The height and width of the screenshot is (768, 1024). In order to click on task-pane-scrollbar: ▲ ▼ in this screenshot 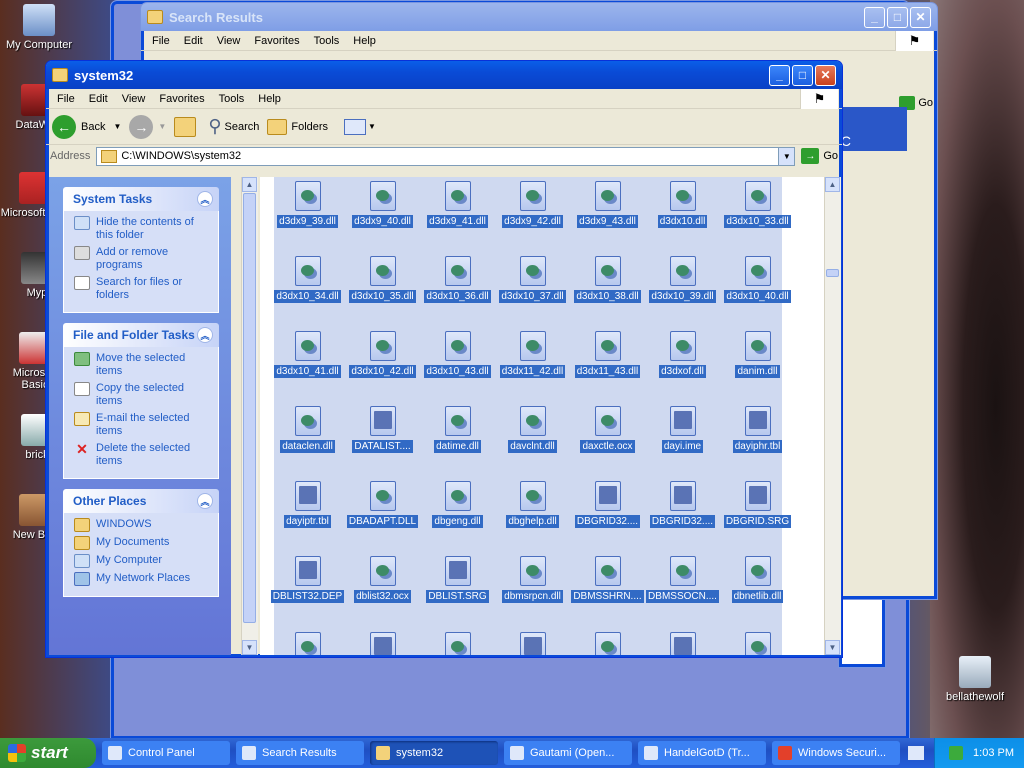, I will do `click(249, 416)`.